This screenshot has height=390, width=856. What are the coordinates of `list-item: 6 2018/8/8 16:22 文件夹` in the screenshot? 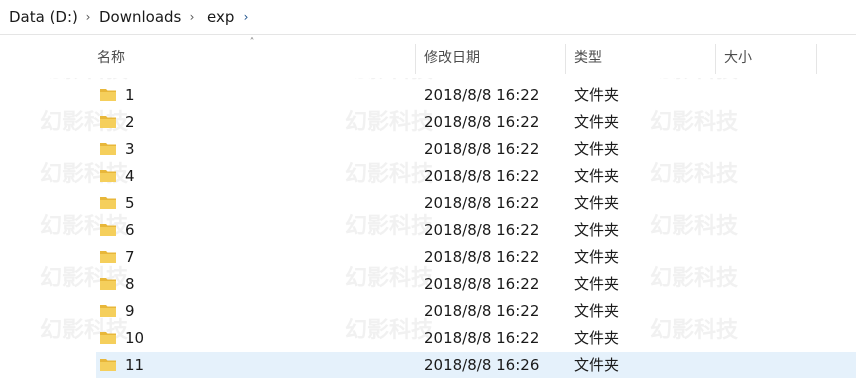 It's located at (476, 230).